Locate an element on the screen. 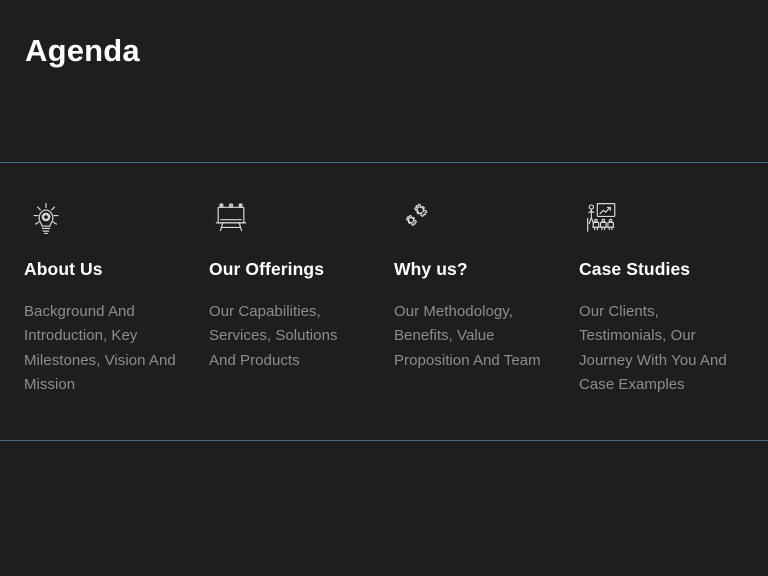 This screenshot has width=768, height=576. presentation-audience-icon is located at coordinates (601, 216).